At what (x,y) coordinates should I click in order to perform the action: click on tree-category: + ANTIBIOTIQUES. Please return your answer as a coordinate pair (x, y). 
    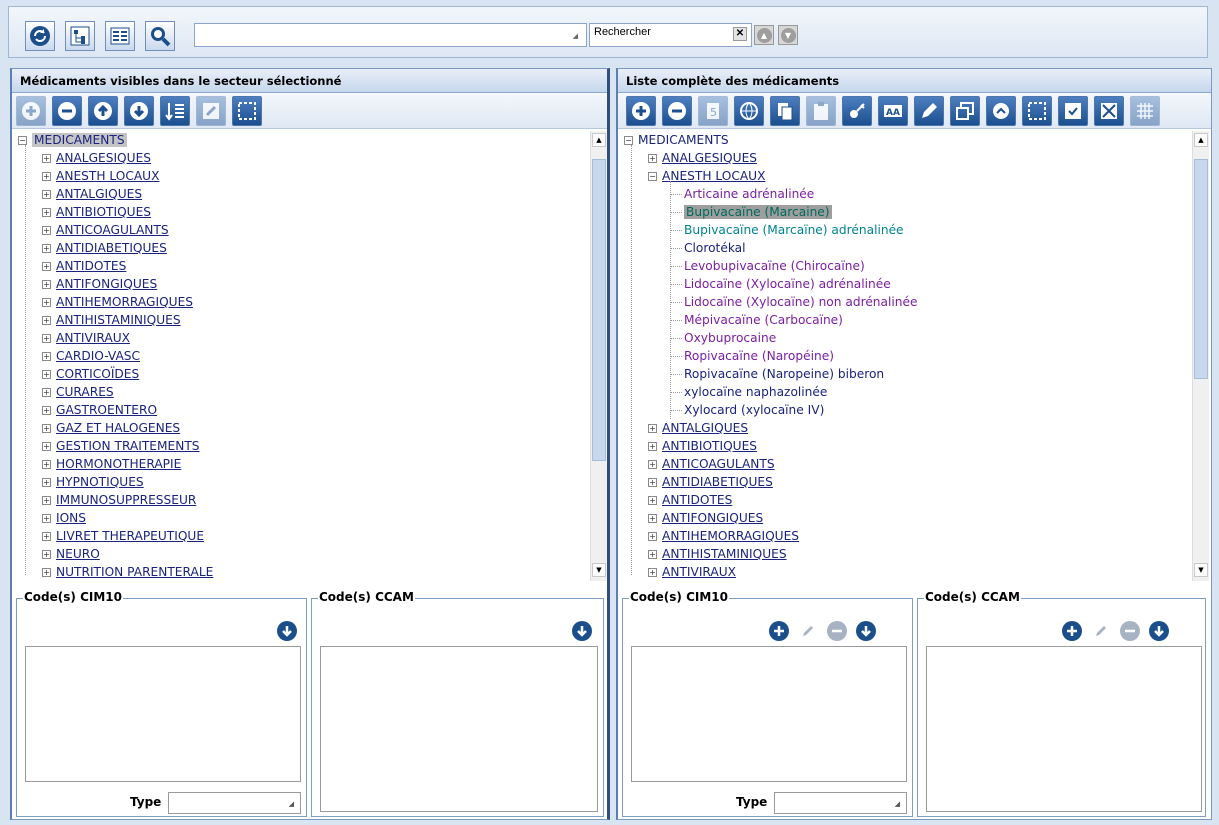
    Looking at the image, I should click on (96, 212).